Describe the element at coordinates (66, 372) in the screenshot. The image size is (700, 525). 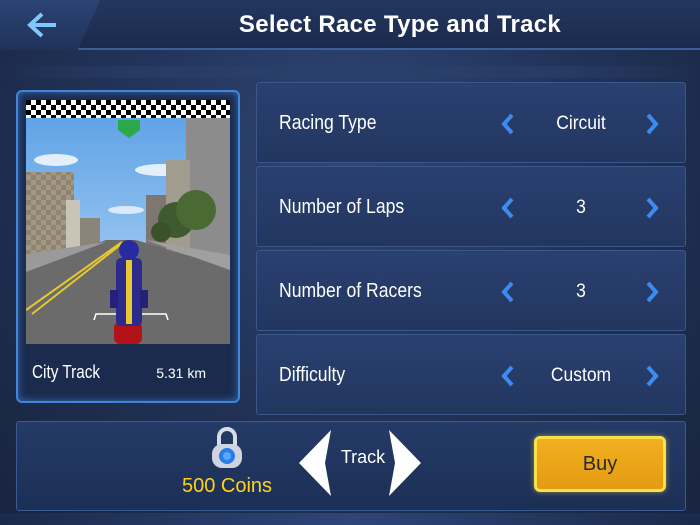
I see `track-name: City Track` at that location.